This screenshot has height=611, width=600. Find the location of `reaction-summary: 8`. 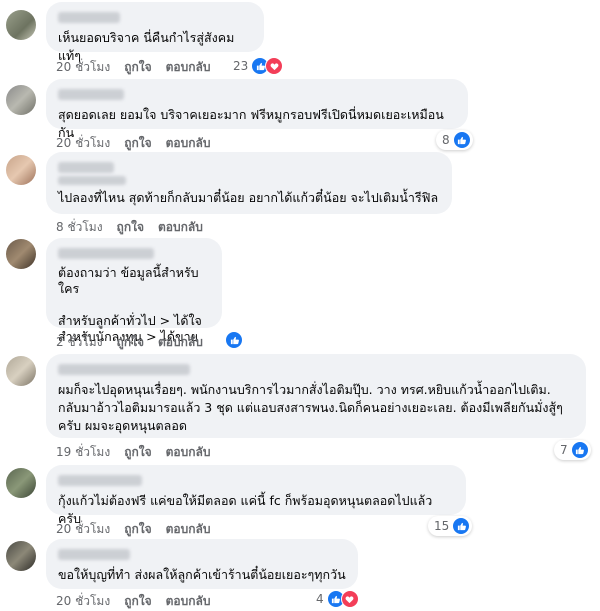

reaction-summary: 8 is located at coordinates (454, 140).